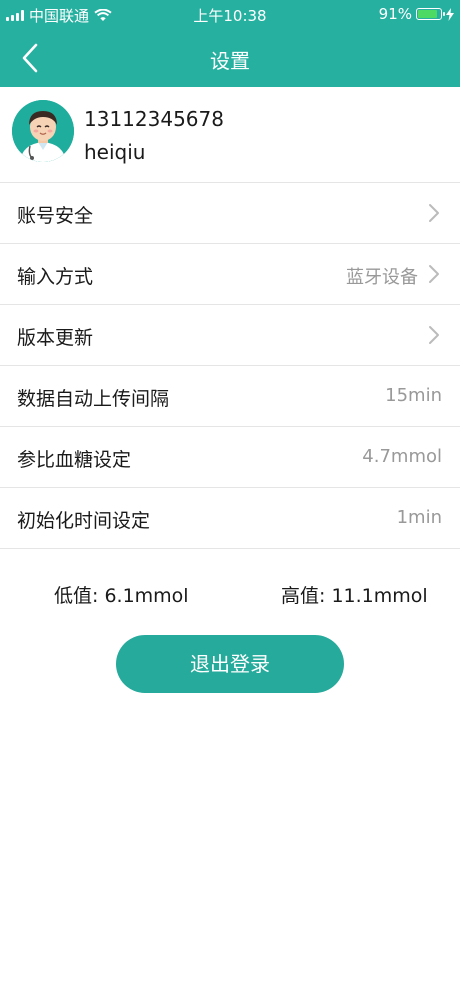  What do you see at coordinates (93, 399) in the screenshot?
I see `settings-row-label: 数据自动上传间隔` at bounding box center [93, 399].